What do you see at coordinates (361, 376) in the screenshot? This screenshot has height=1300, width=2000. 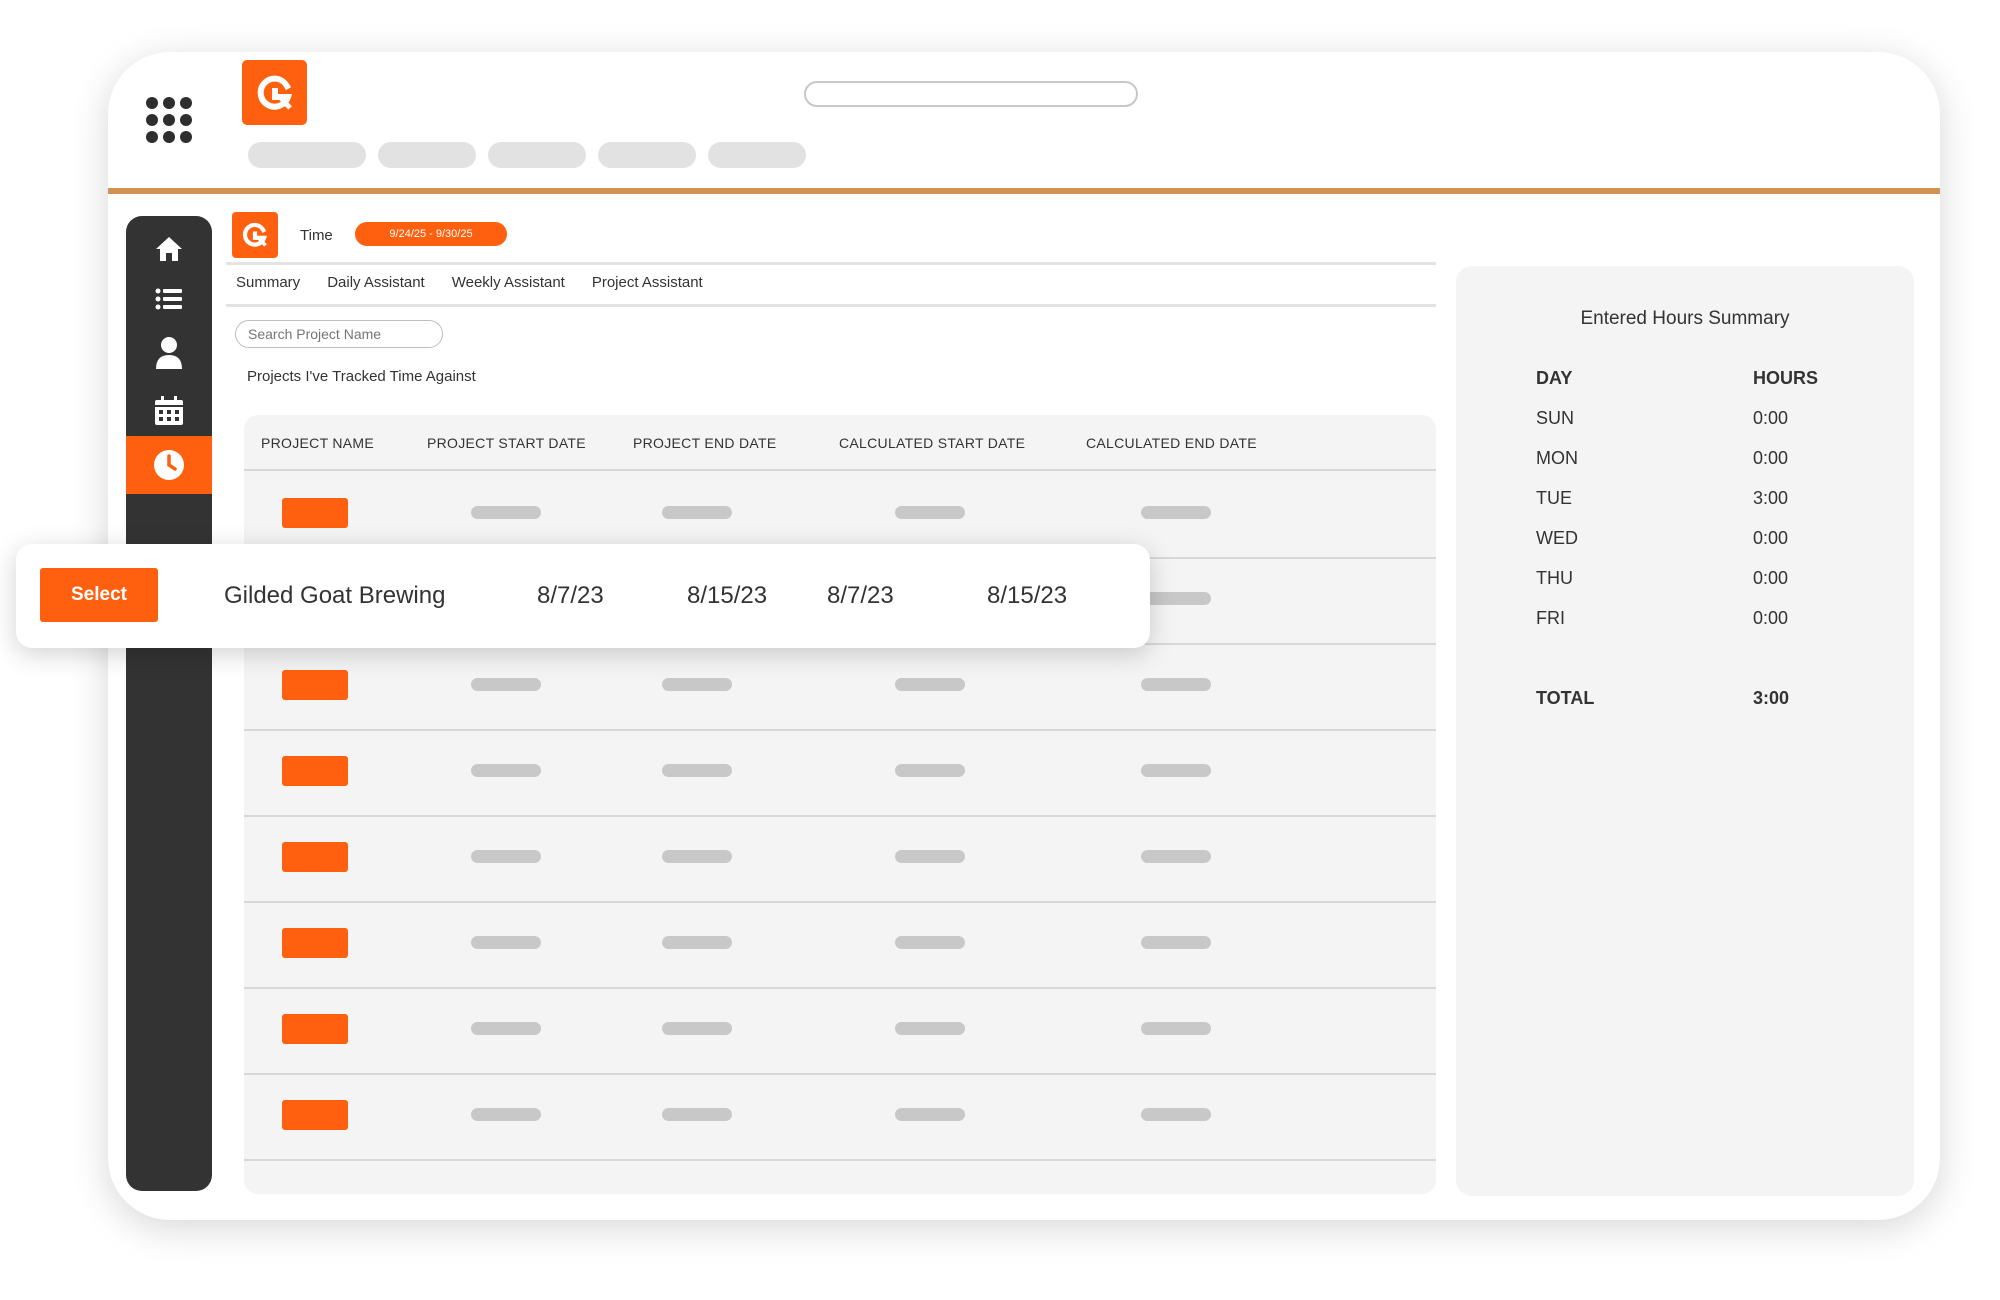 I see `section-title: Projects I've Tracked Time Against` at bounding box center [361, 376].